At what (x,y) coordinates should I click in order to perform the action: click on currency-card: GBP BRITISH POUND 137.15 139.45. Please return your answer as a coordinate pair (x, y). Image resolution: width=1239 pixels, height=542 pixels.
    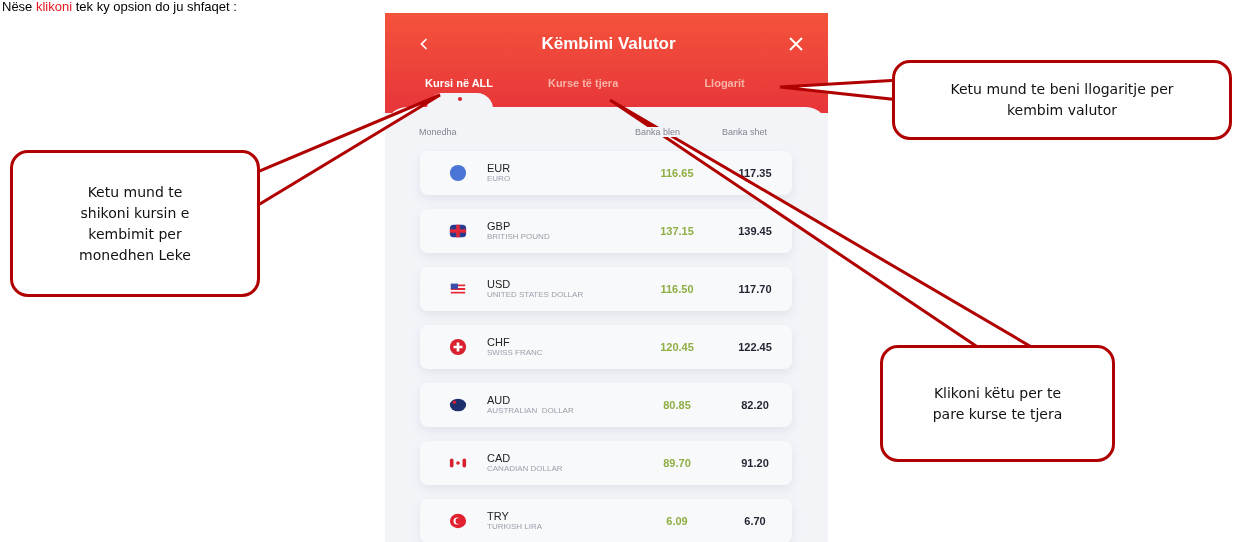
    Looking at the image, I should click on (606, 231).